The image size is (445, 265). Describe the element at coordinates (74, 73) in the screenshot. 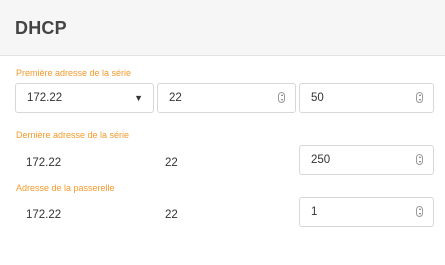

I see `first-address-label: Première adresse de la série` at that location.